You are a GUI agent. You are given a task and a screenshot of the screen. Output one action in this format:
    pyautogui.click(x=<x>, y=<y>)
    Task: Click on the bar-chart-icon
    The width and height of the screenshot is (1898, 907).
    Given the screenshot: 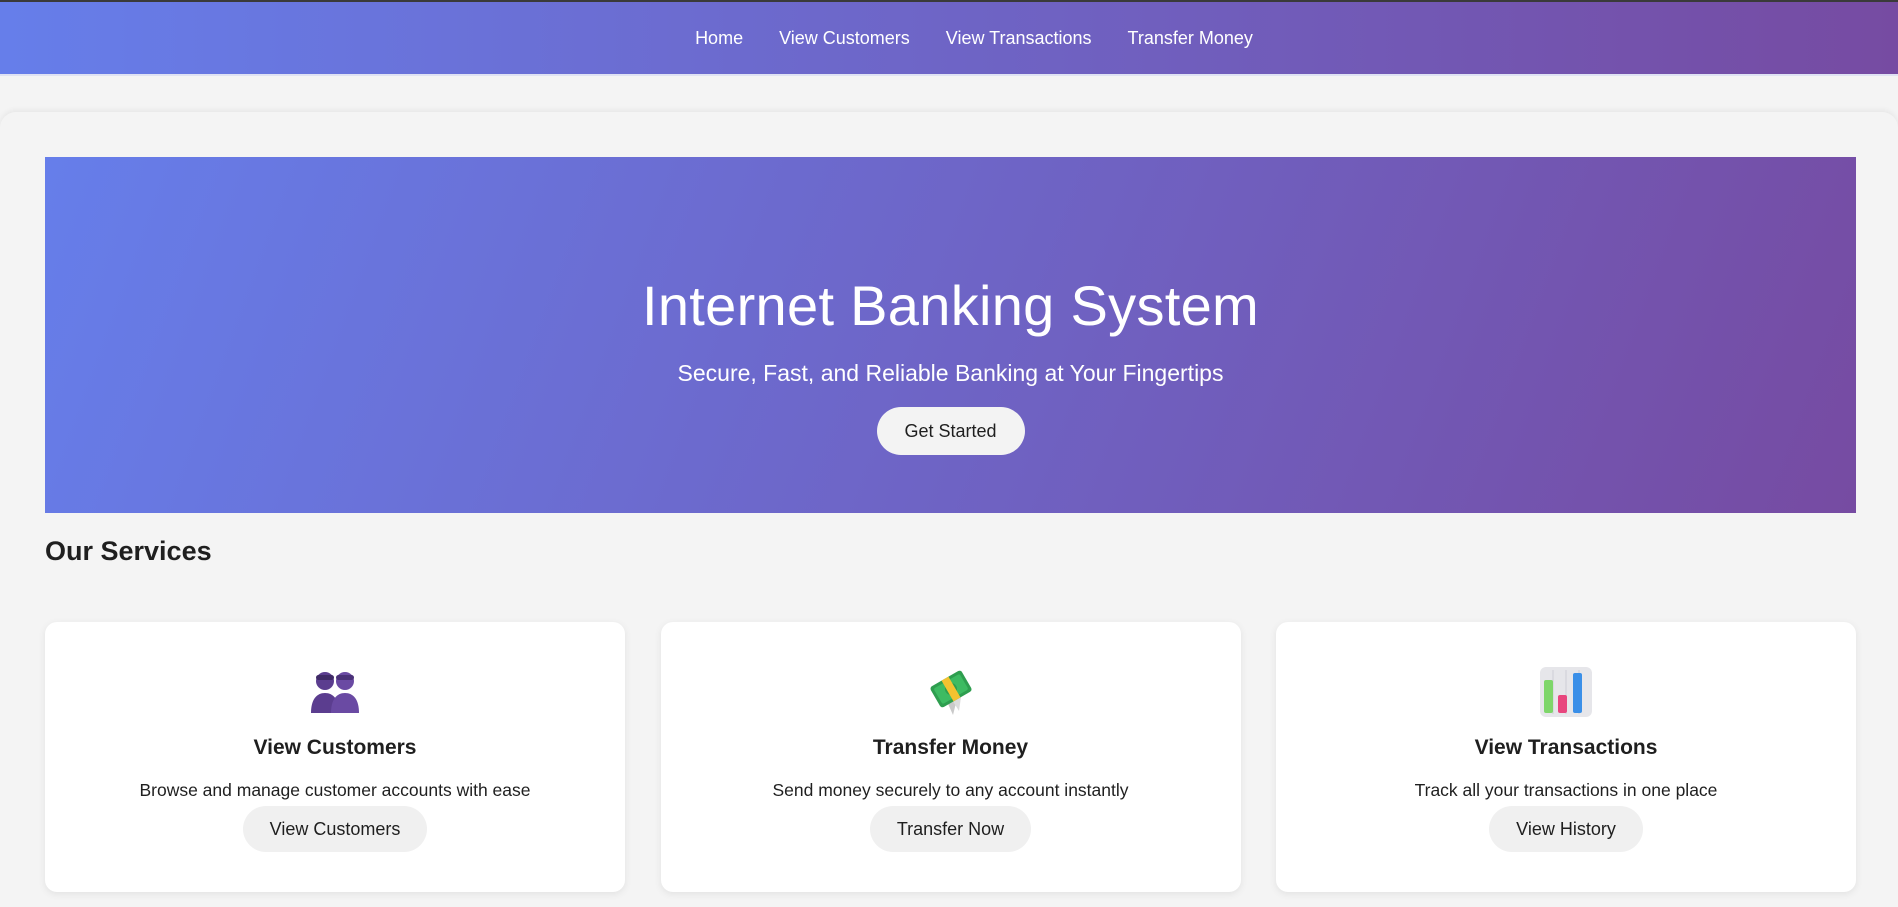 What is the action you would take?
    pyautogui.click(x=1566, y=692)
    